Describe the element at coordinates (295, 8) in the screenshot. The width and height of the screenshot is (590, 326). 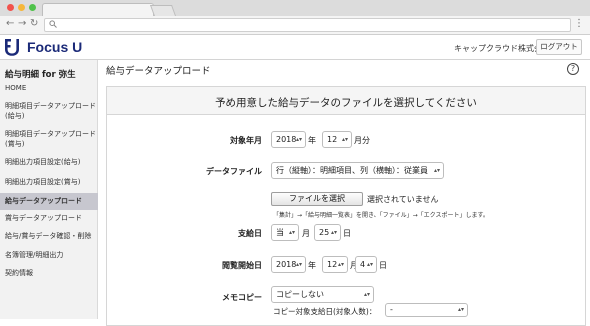
I see `browser-tab-strip` at that location.